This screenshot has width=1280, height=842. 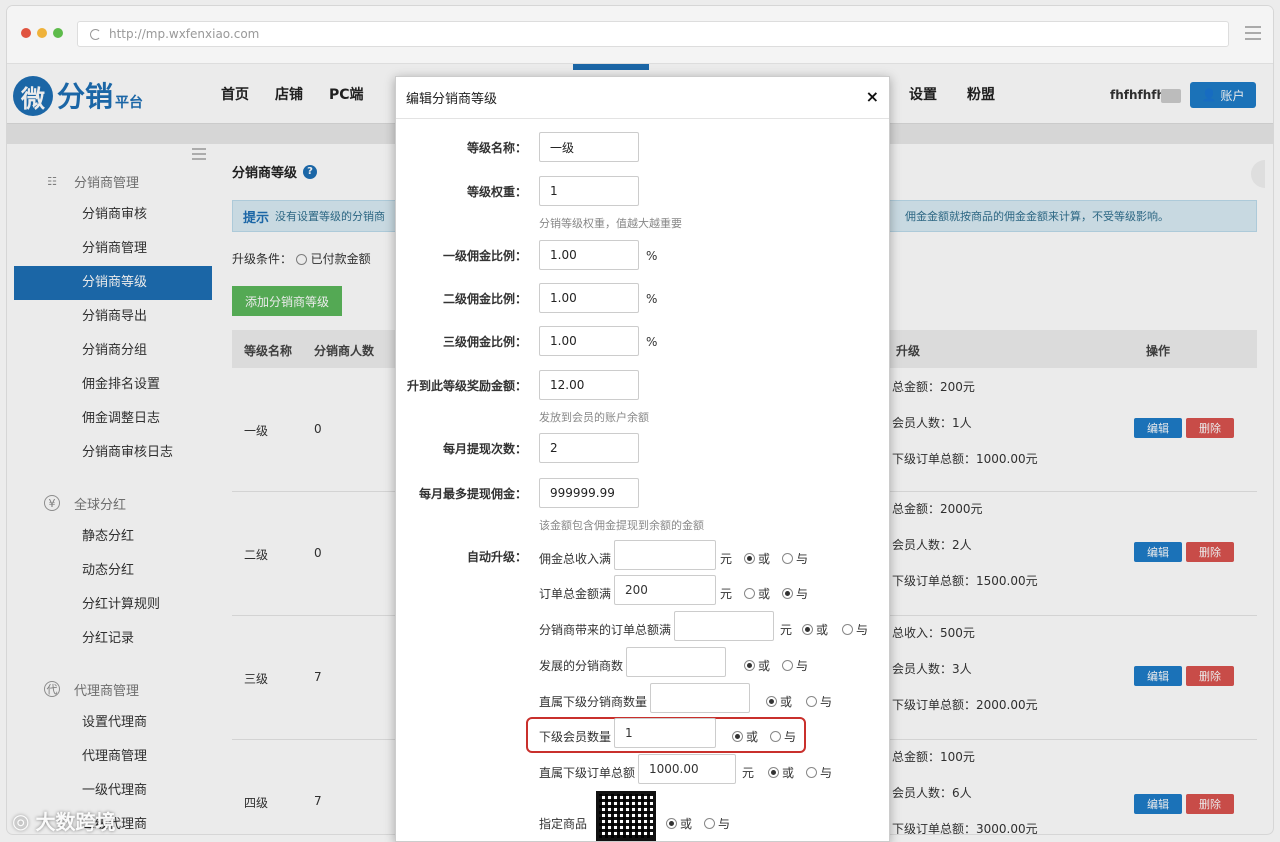 I want to click on commission2-label: 二级佣金比例：, so click(x=484, y=299).